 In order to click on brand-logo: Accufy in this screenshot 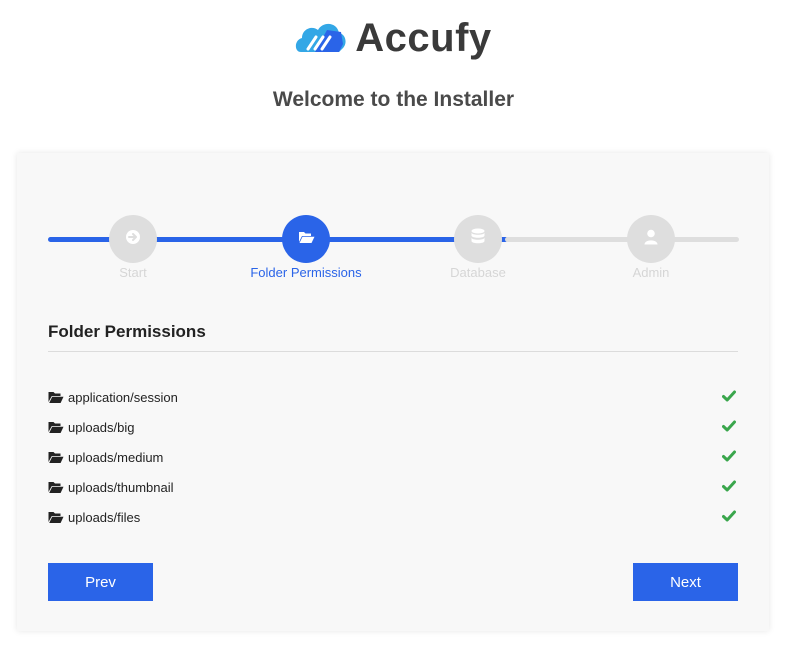, I will do `click(393, 38)`.